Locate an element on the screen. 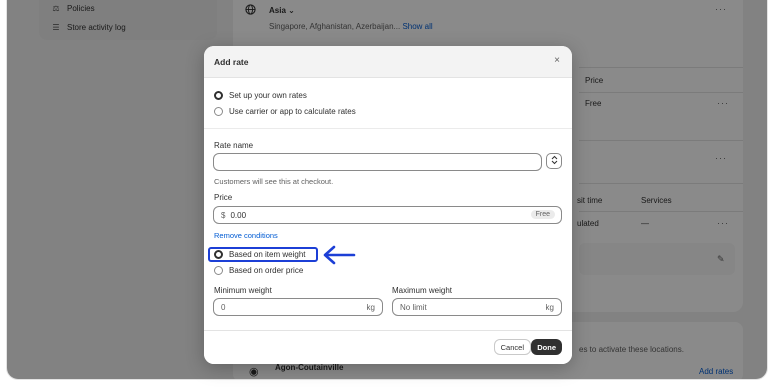 This screenshot has height=387, width=775. condition-order-price: Based on order price is located at coordinates (258, 270).